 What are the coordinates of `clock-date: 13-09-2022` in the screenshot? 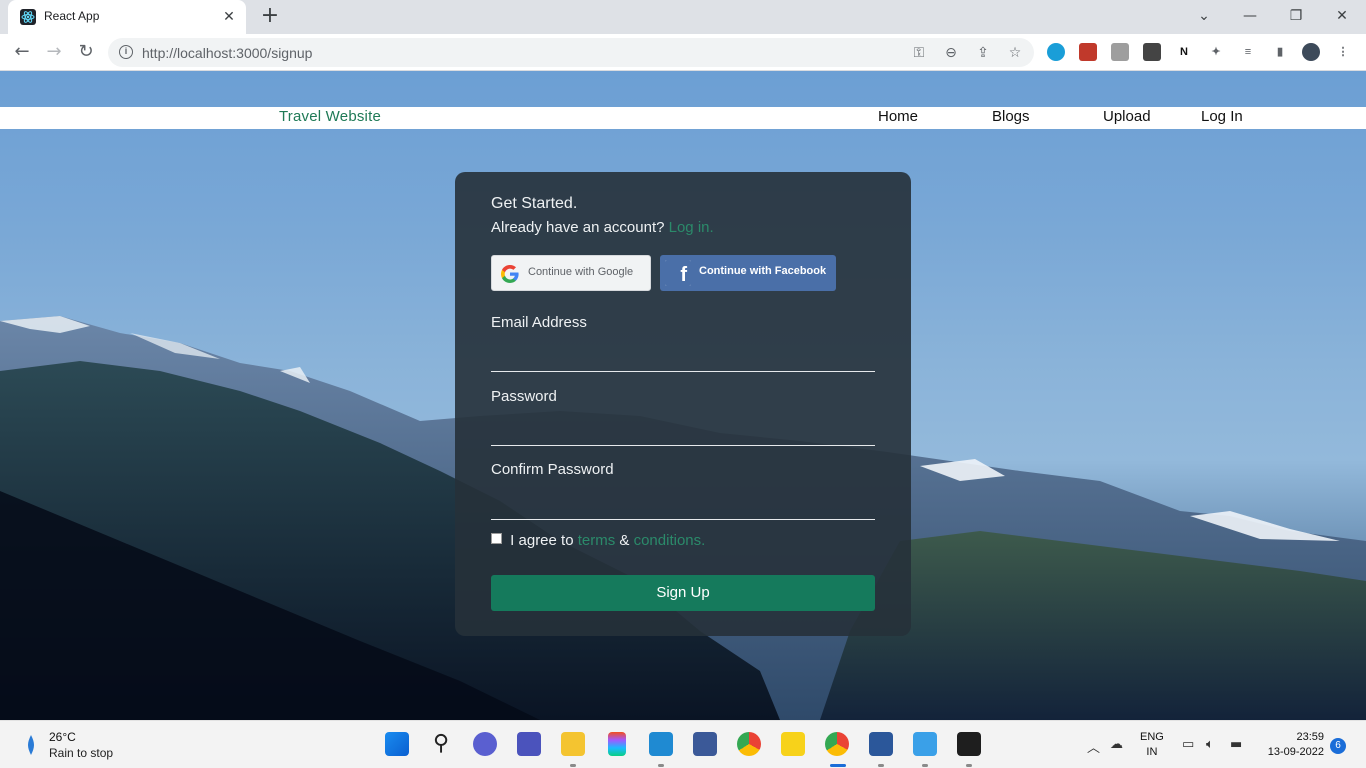 It's located at (1295, 752).